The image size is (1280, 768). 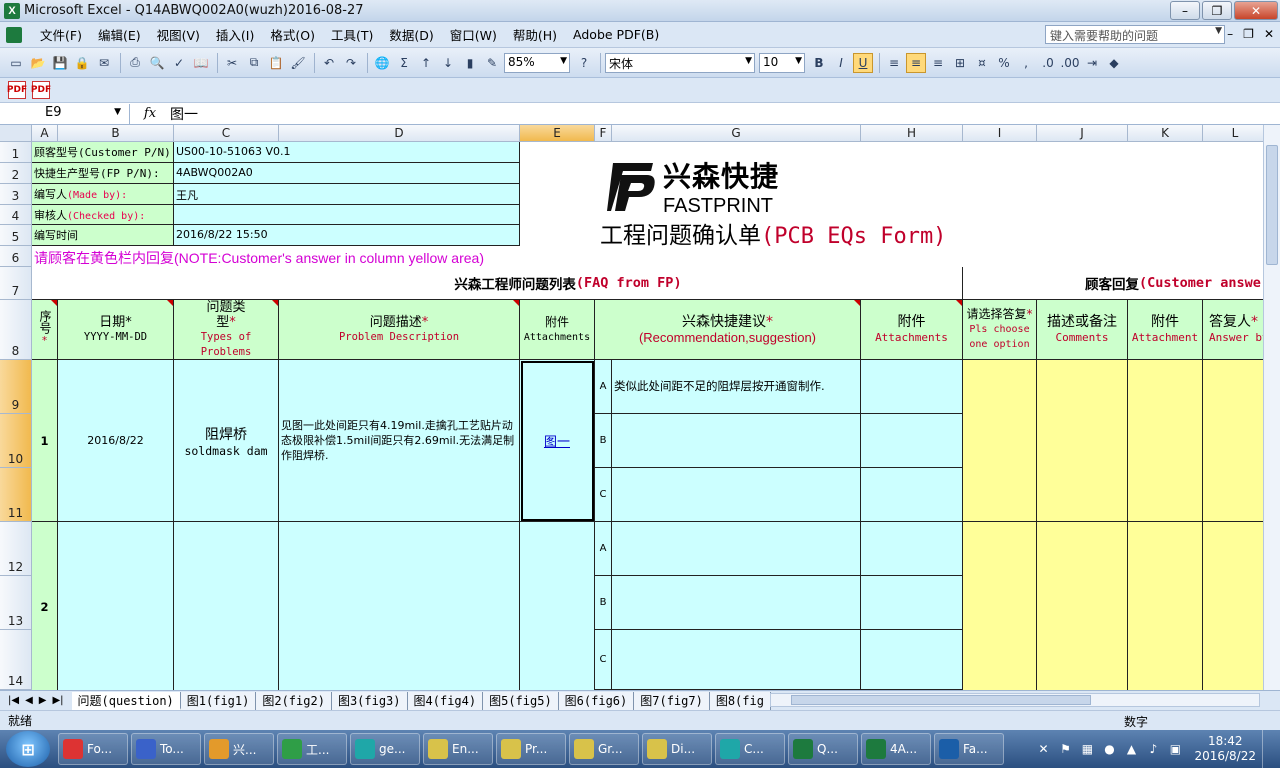 I want to click on q1-choose-answer, so click(x=1000, y=441).